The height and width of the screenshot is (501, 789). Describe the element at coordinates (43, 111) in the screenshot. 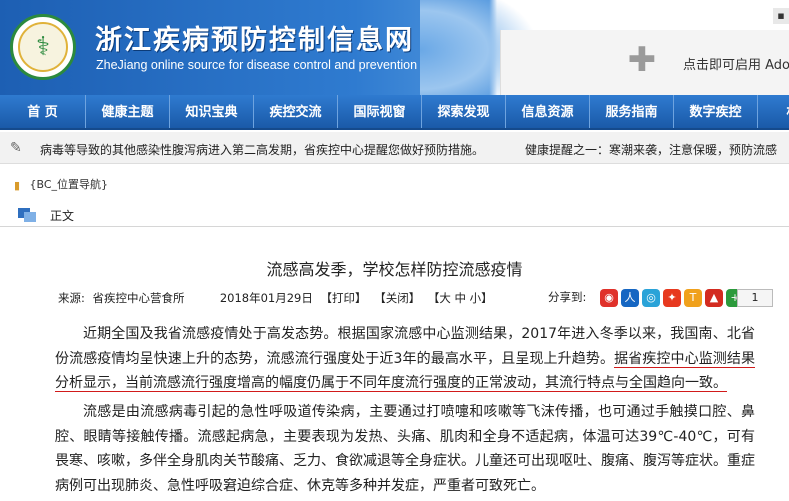

I see `nav-item-home: 首 页` at that location.